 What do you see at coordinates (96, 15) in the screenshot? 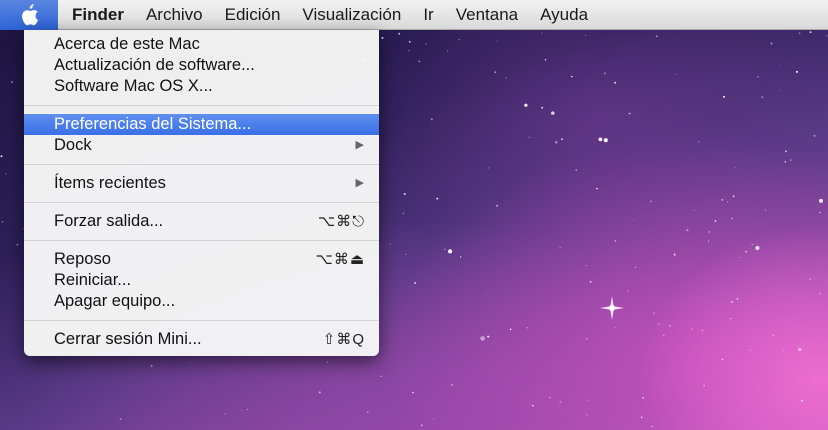
I see `menu-finder: Finder` at bounding box center [96, 15].